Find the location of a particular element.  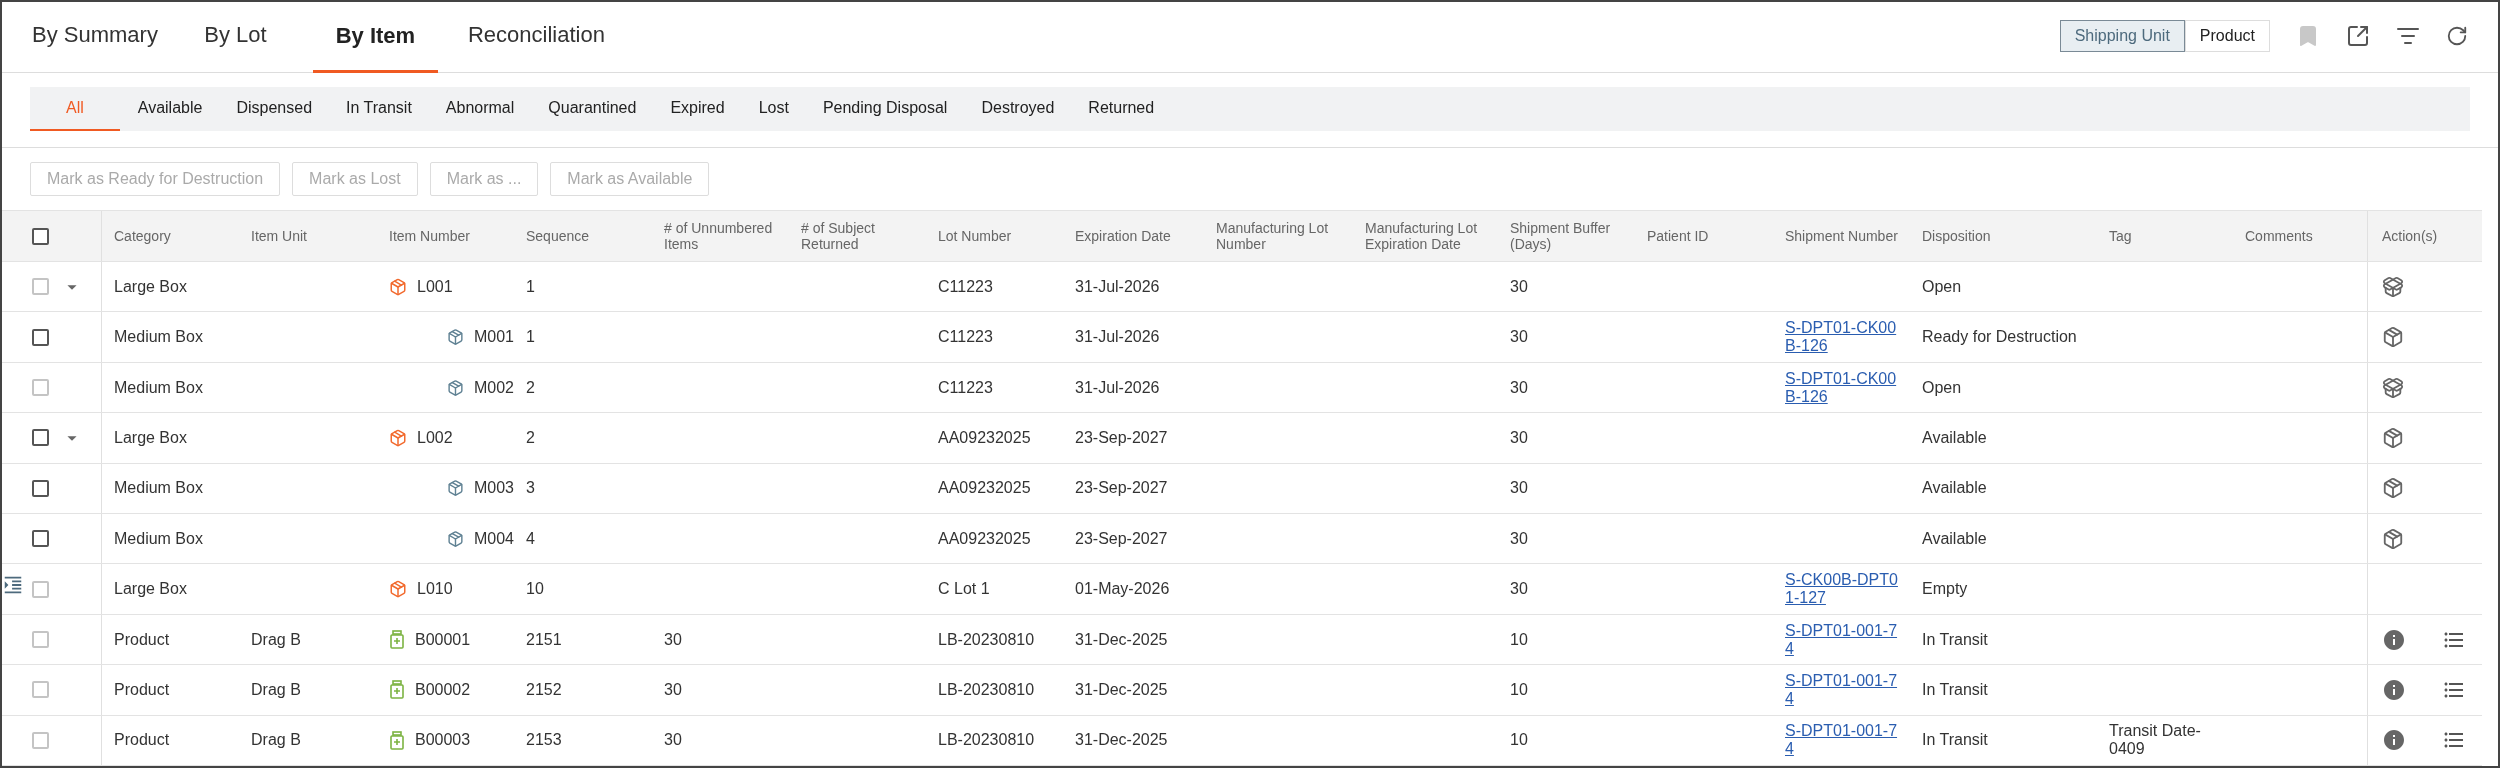

column-header: Manufacturing Lot Expiration Date is located at coordinates (1422, 236).